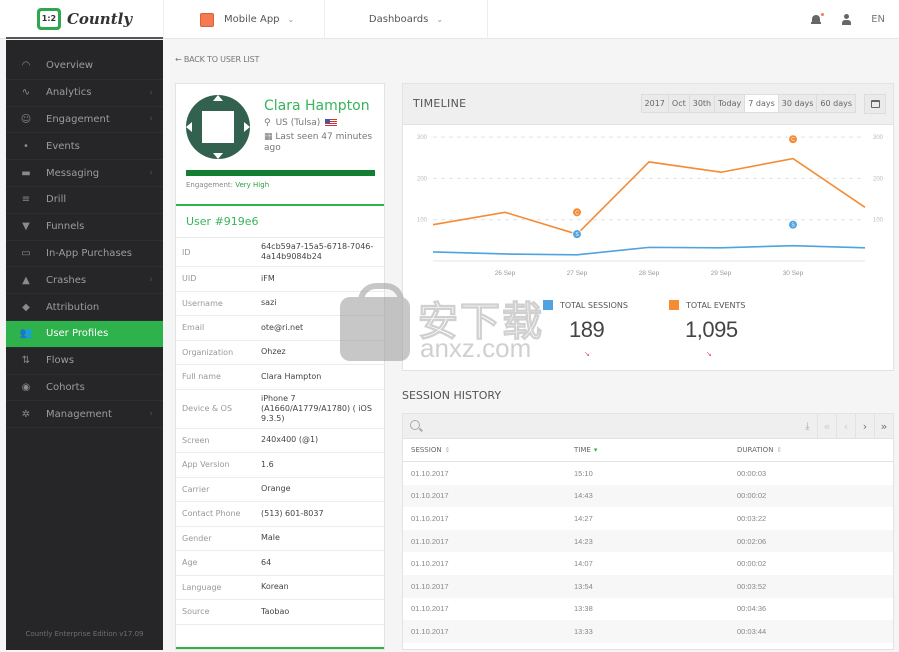 This screenshot has height=652, width=899. Describe the element at coordinates (291, 19) in the screenshot. I see `chevron-down-icon: ⌄` at that location.